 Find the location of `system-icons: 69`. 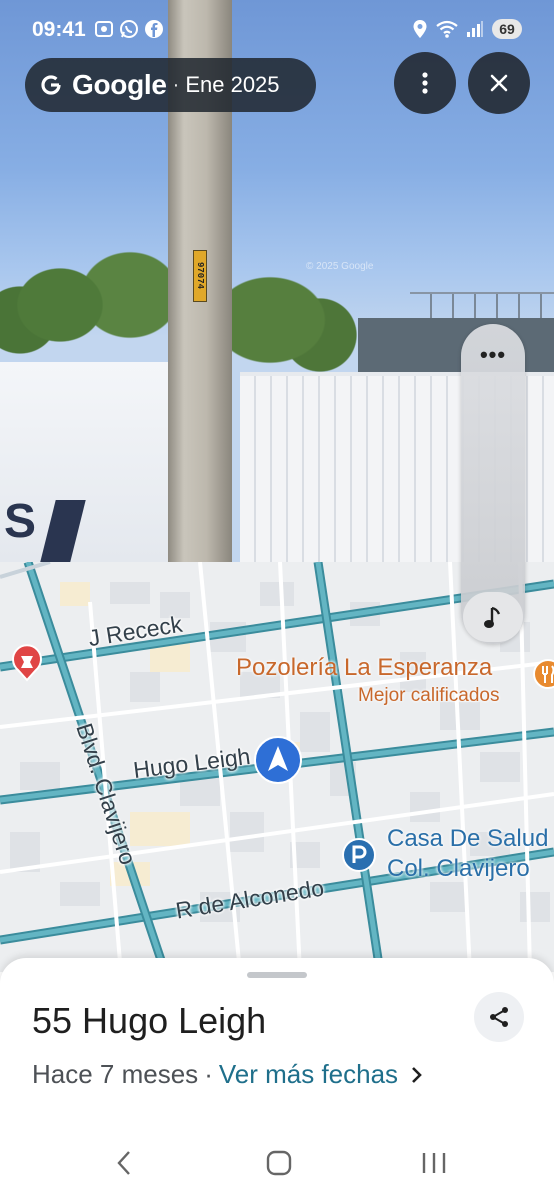

system-icons: 69 is located at coordinates (467, 29).